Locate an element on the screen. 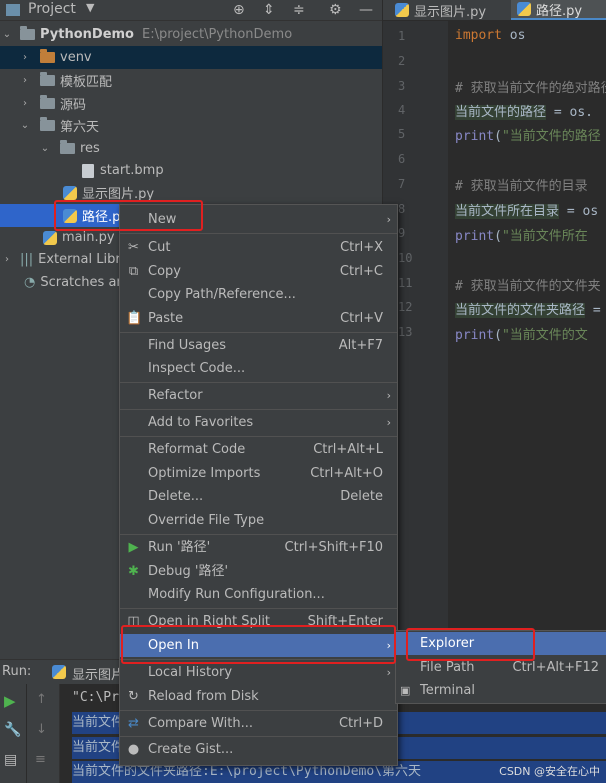 This screenshot has width=606, height=783. code-line-4: 当前文件的路径 = os. is located at coordinates (524, 112).